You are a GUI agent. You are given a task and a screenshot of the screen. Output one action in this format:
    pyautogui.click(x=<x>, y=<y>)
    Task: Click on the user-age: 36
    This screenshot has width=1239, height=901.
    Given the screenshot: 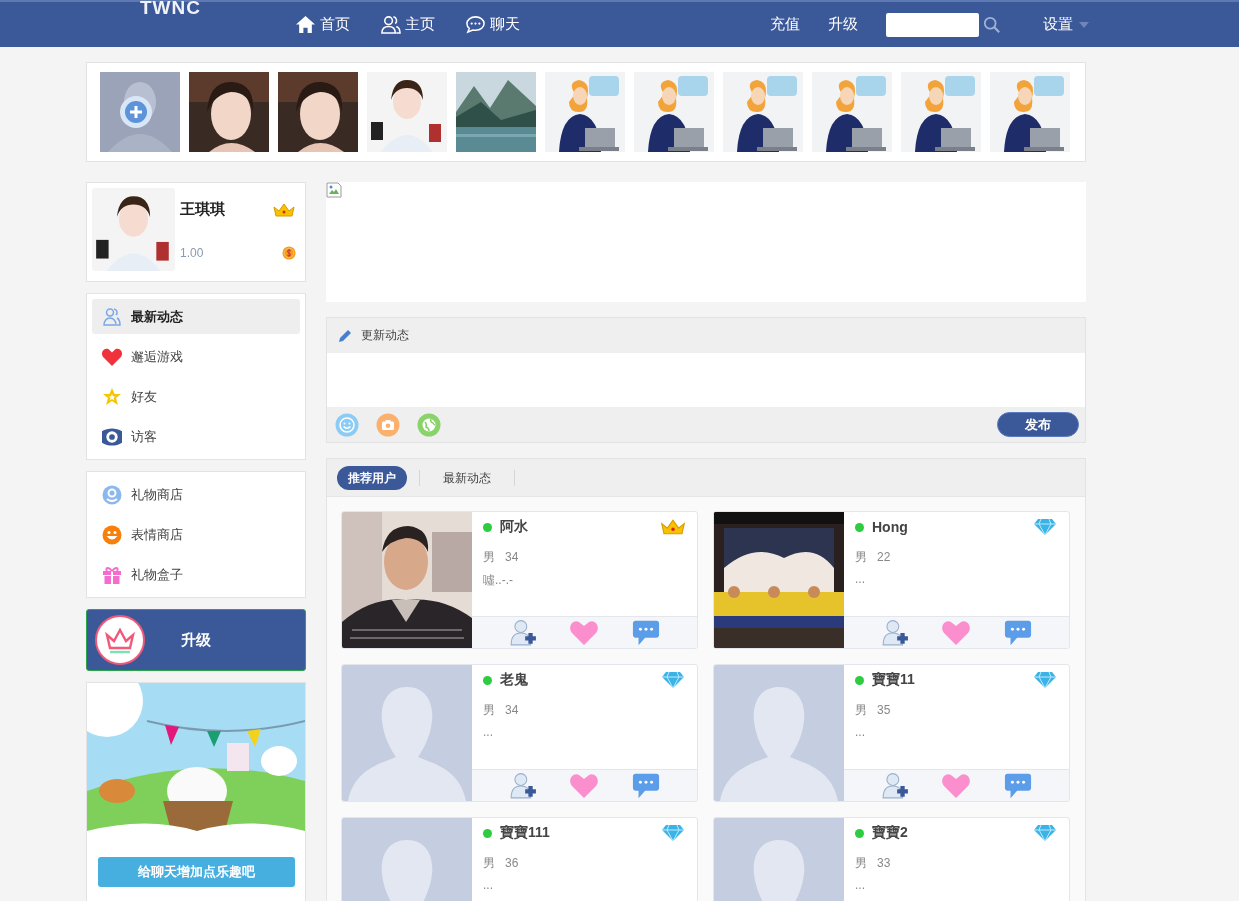 What is the action you would take?
    pyautogui.click(x=512, y=863)
    